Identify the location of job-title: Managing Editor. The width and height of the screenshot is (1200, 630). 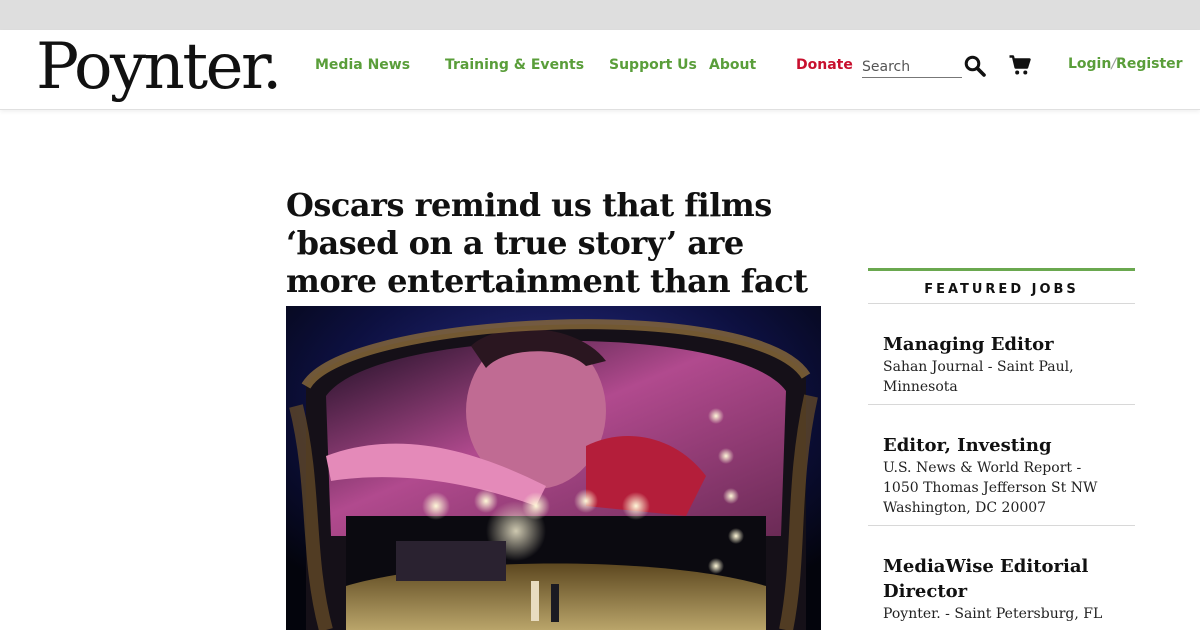
(968, 344).